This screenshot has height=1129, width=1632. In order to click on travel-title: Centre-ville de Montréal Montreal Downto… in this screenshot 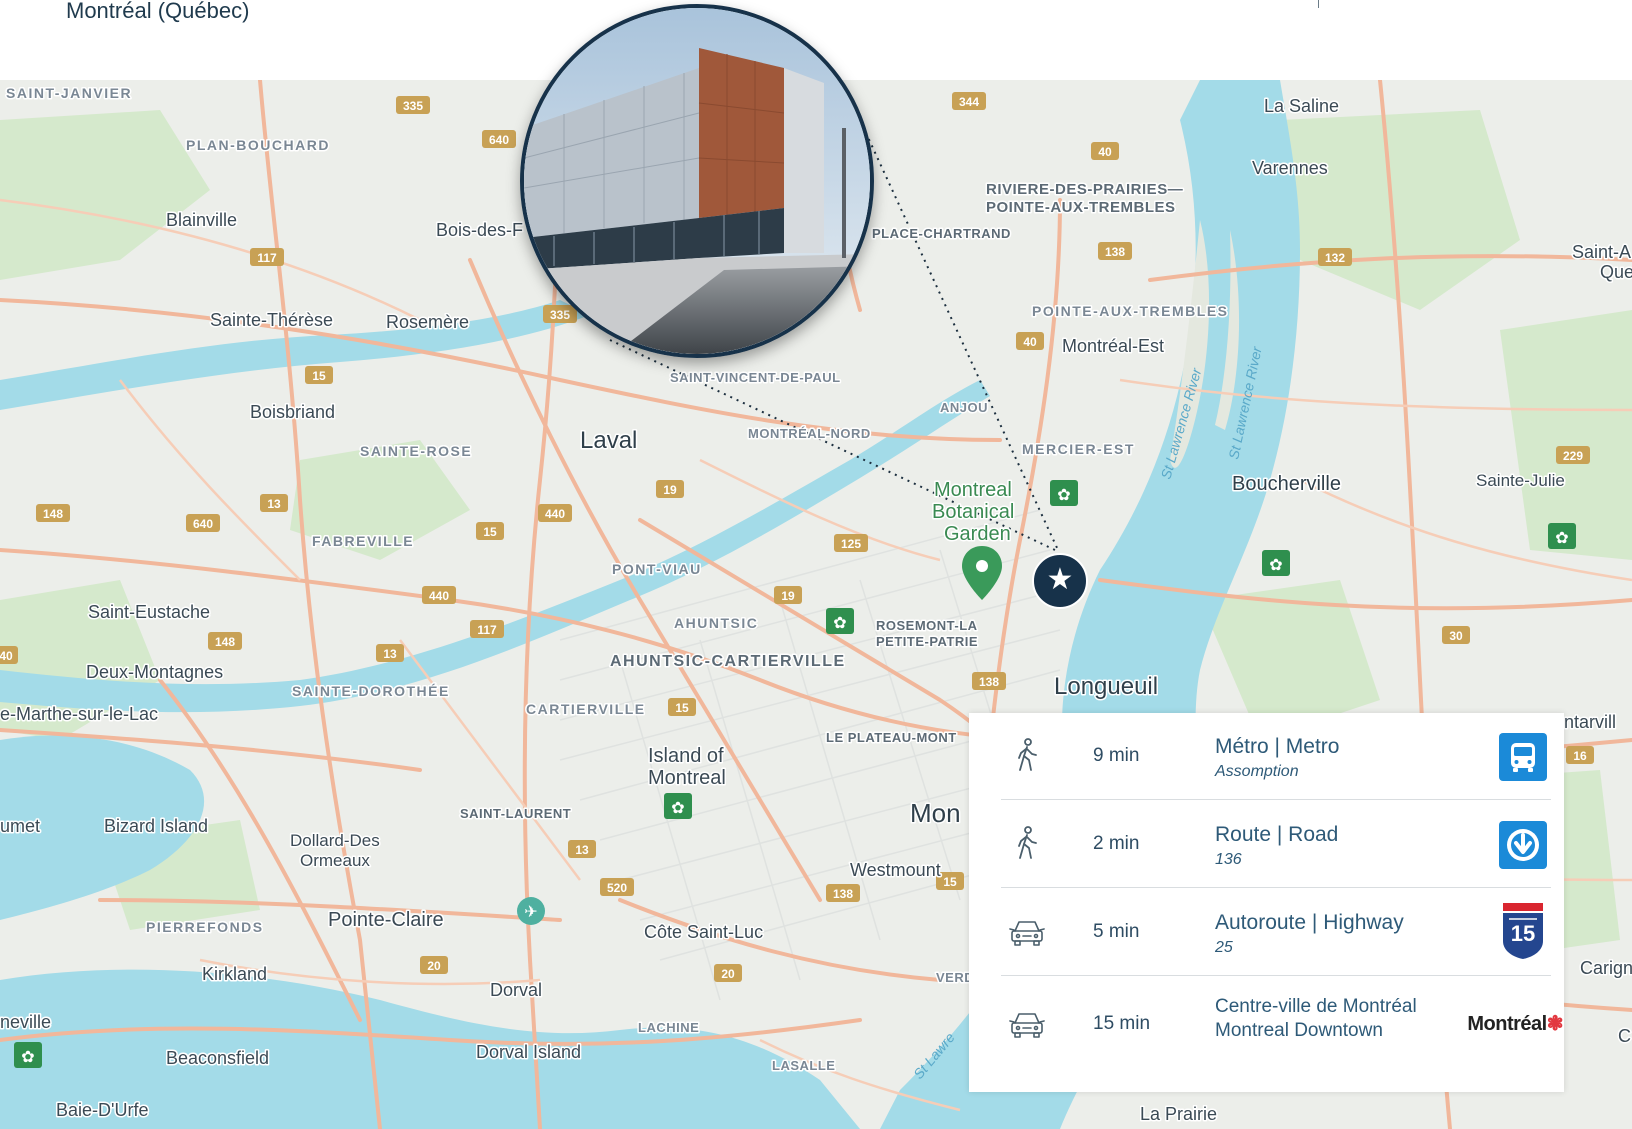, I will do `click(1316, 1019)`.